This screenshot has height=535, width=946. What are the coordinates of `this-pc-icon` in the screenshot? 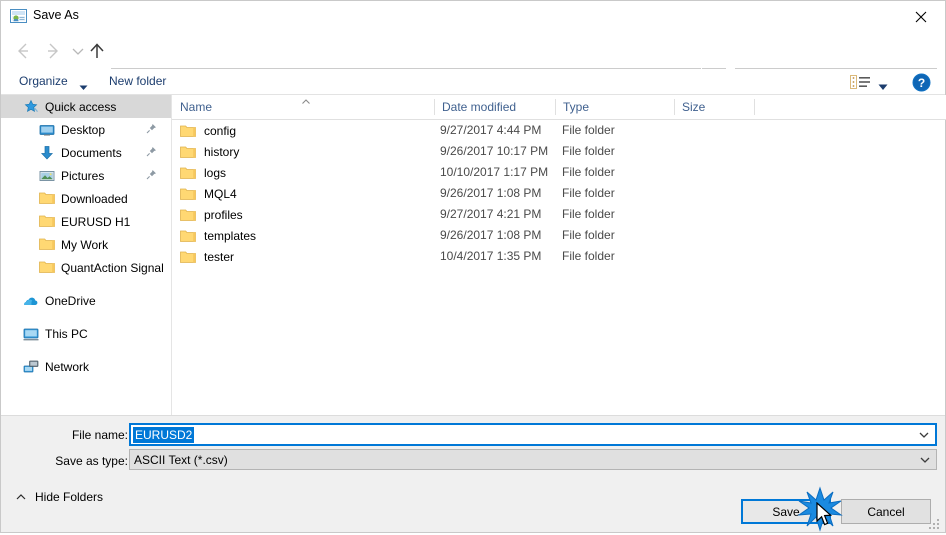 It's located at (31, 334).